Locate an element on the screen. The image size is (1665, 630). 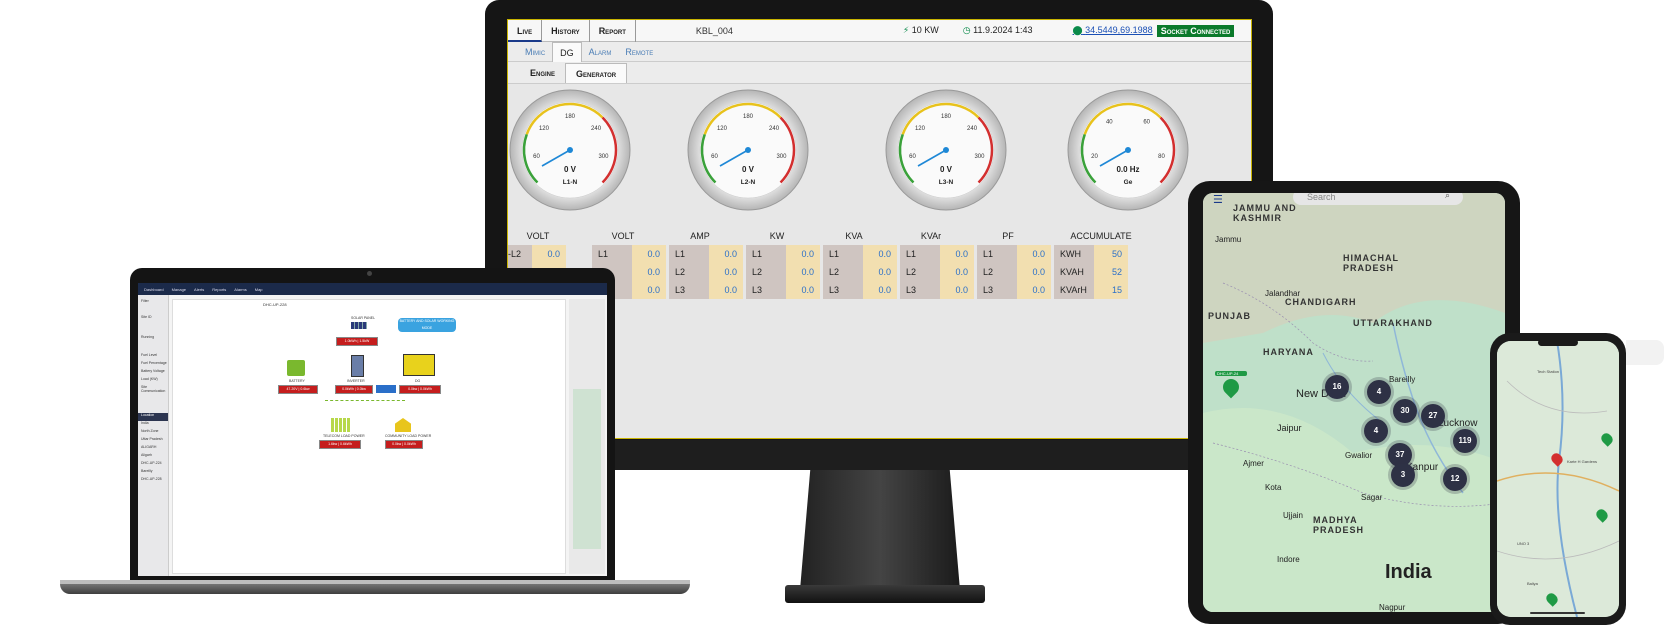
sidebar-item-battery-voltage: Battery Voltage is located at coordinates (153, 373).